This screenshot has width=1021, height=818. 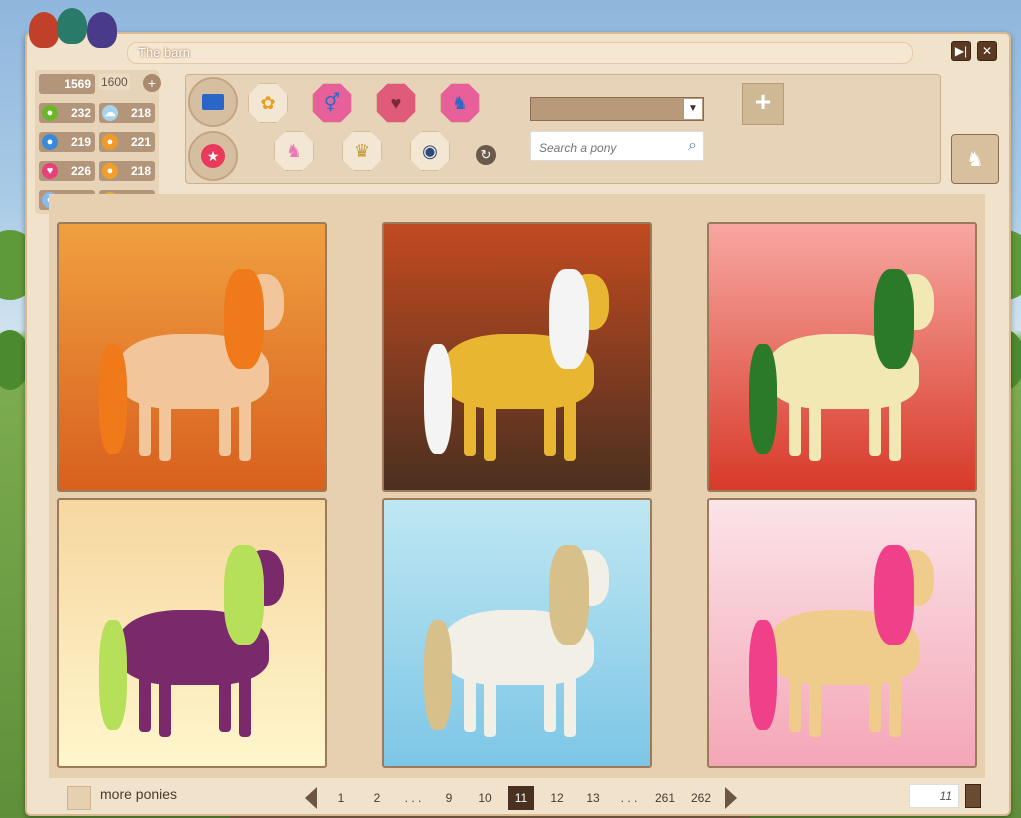 What do you see at coordinates (665, 798) in the screenshot?
I see `page-link: 261` at bounding box center [665, 798].